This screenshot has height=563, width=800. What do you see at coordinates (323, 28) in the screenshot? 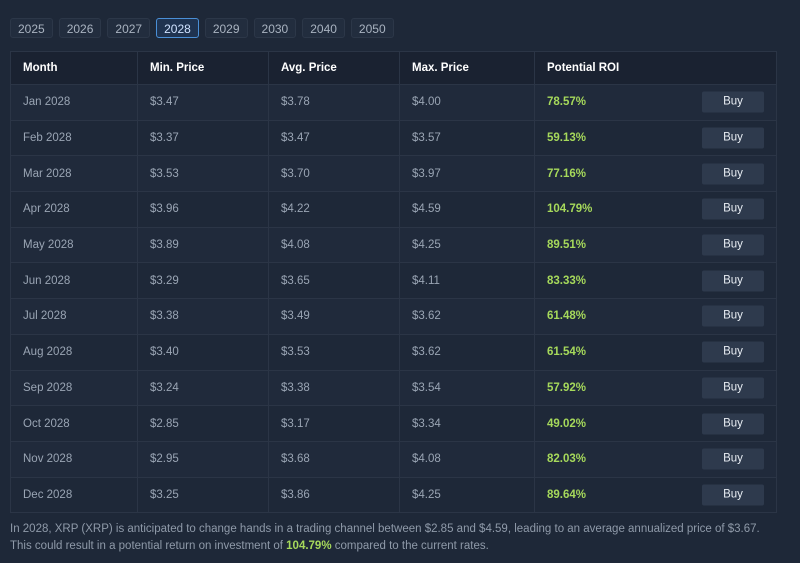
I see `tab-year-2040: 2040` at bounding box center [323, 28].